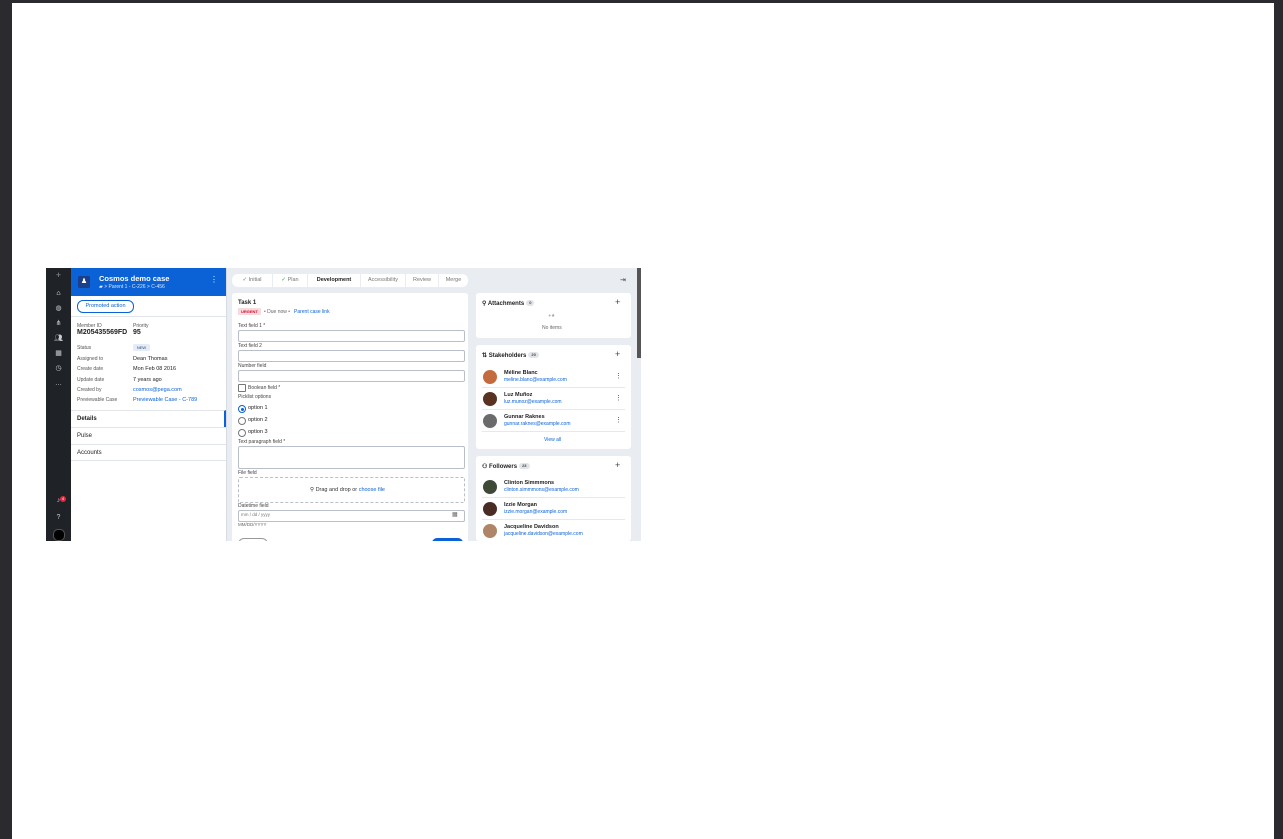  What do you see at coordinates (351, 516) in the screenshot?
I see `datetime-input` at bounding box center [351, 516].